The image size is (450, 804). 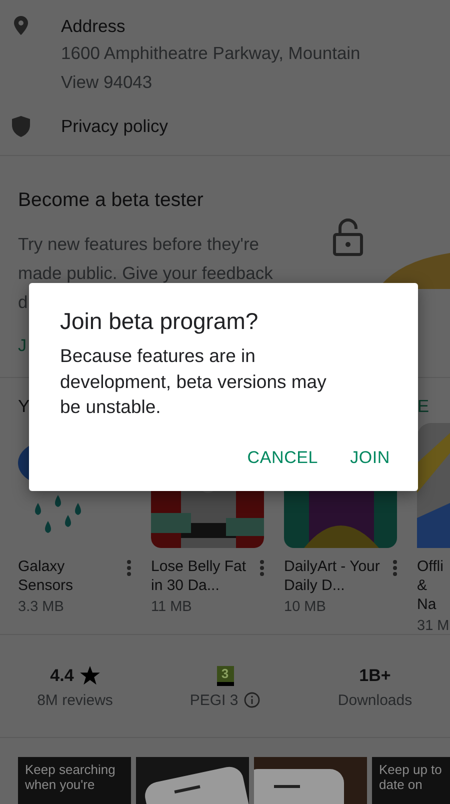 What do you see at coordinates (225, 676) in the screenshot?
I see `pegi-badge: 3` at bounding box center [225, 676].